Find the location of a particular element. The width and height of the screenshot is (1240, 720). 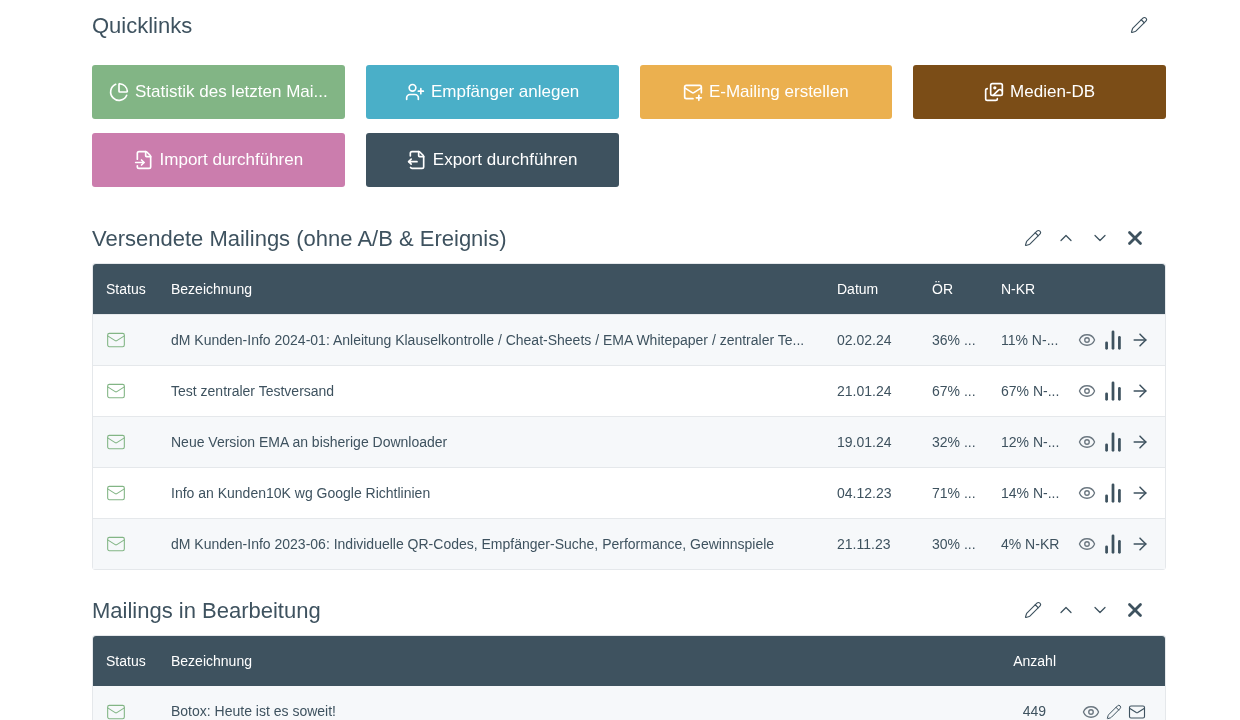

column-header: Datum is located at coordinates (858, 289).